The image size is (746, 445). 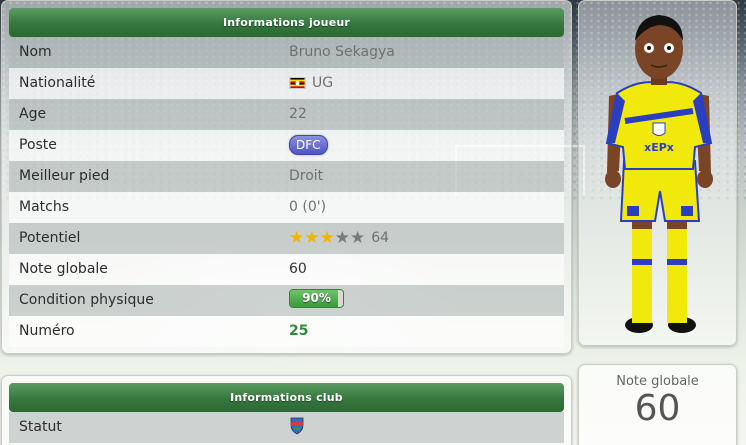 I want to click on shirt-number-value: 25, so click(x=299, y=331).